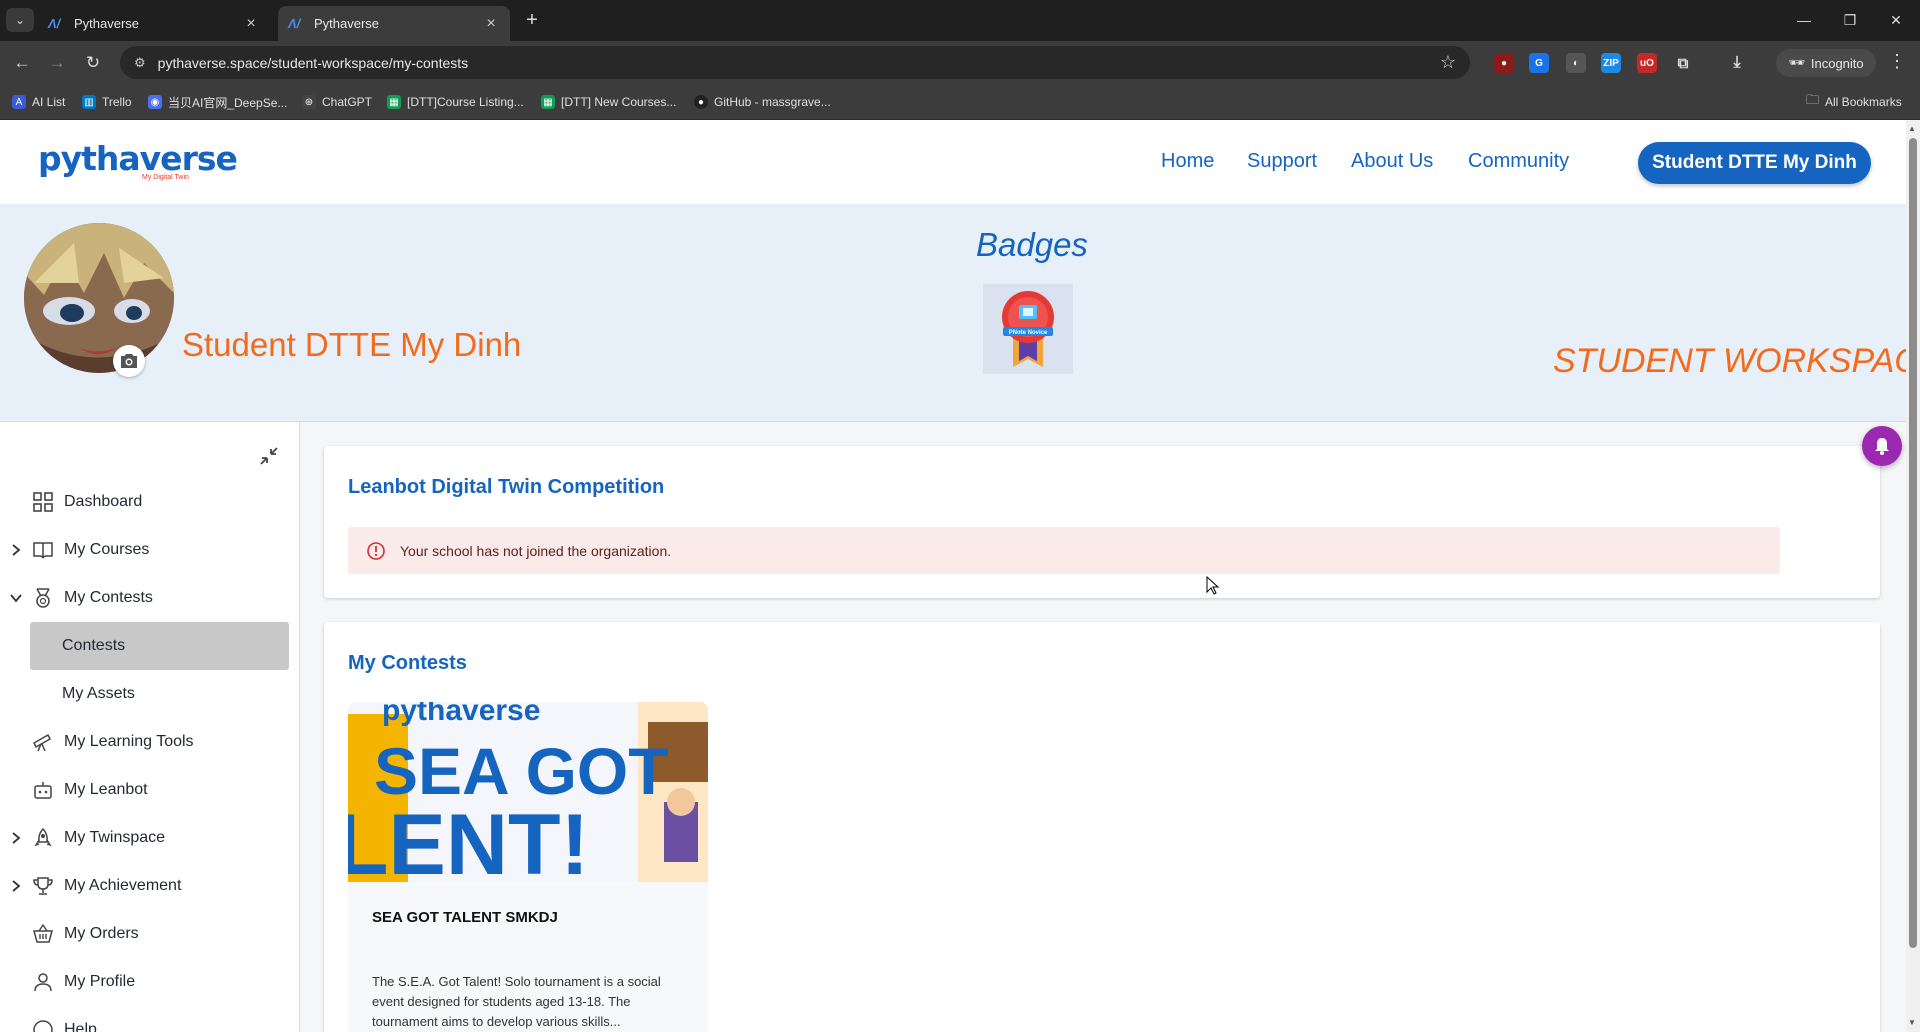 The width and height of the screenshot is (1920, 1032). What do you see at coordinates (150, 550) in the screenshot?
I see `sidebar-item-my-courses: My Courses` at bounding box center [150, 550].